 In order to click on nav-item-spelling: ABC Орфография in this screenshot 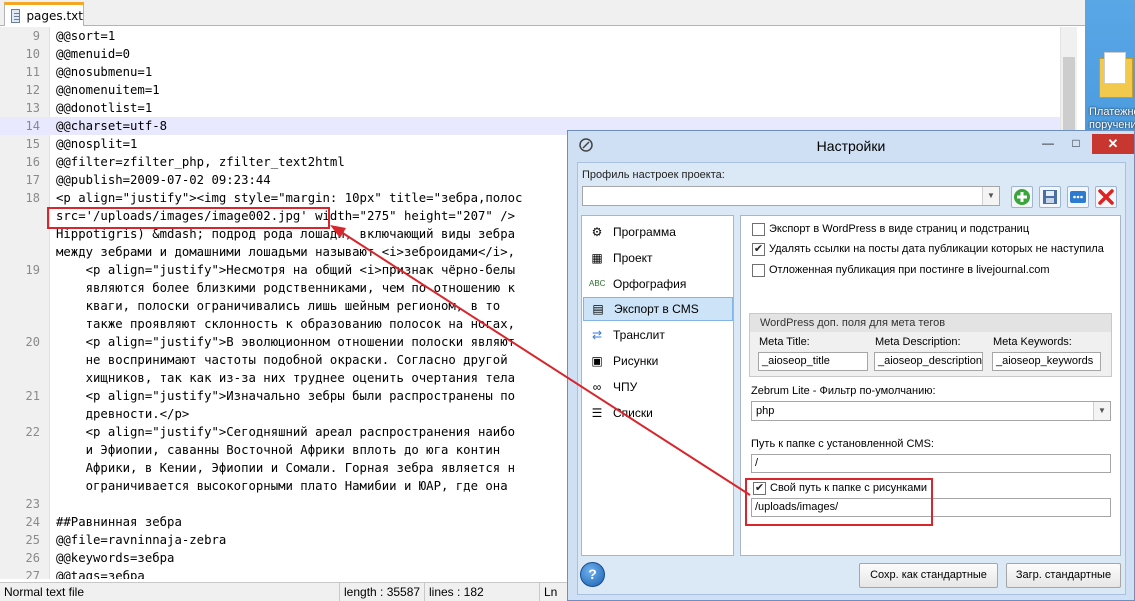, I will do `click(658, 284)`.